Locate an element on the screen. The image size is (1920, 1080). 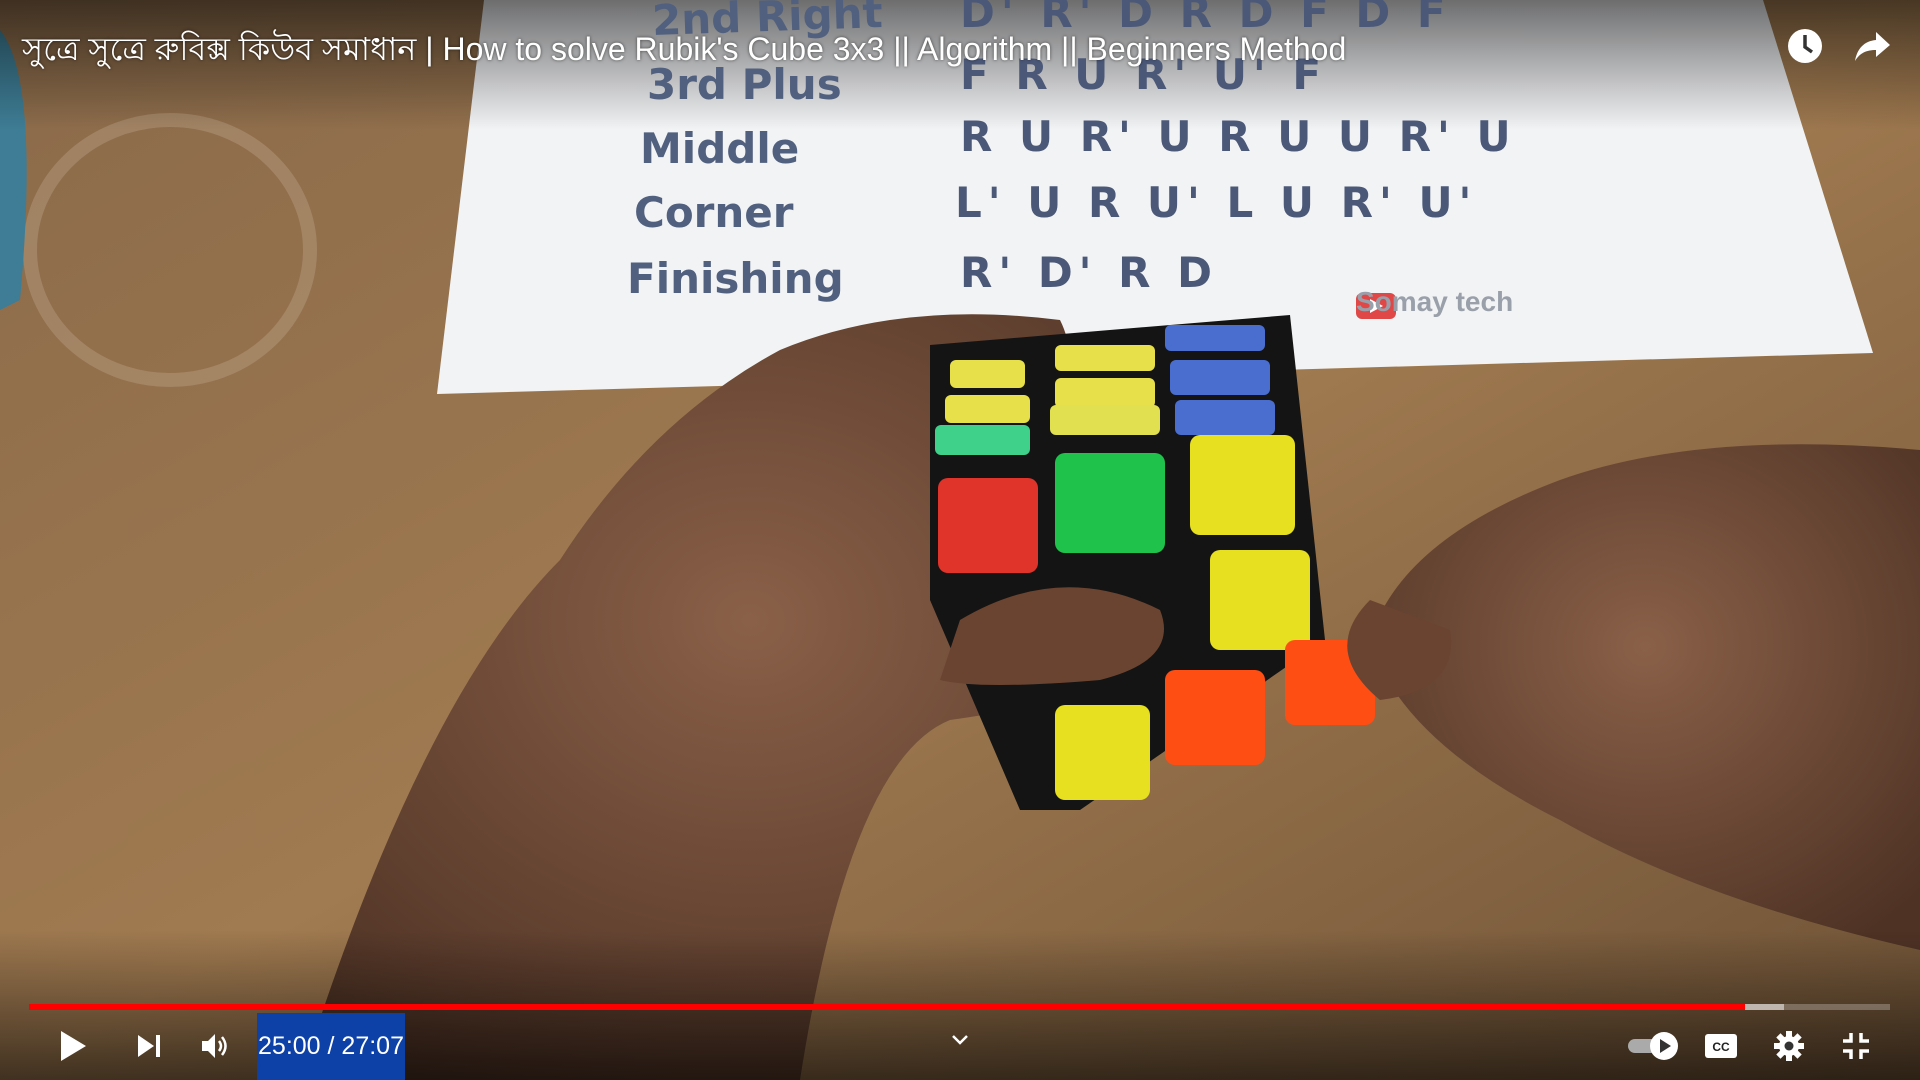
next-icon is located at coordinates (149, 1046).